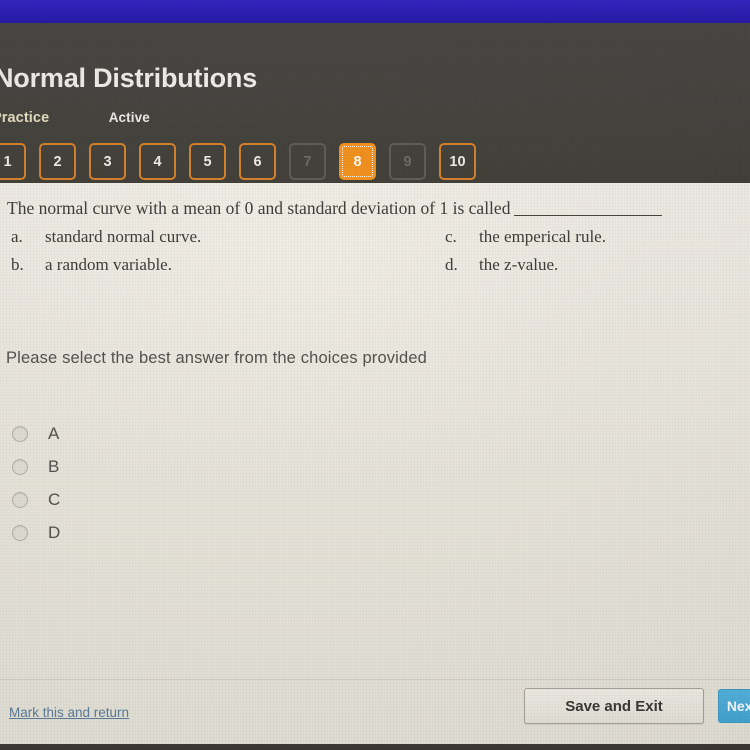  Describe the element at coordinates (542, 237) in the screenshot. I see `choice-text: the emperical rule.` at that location.